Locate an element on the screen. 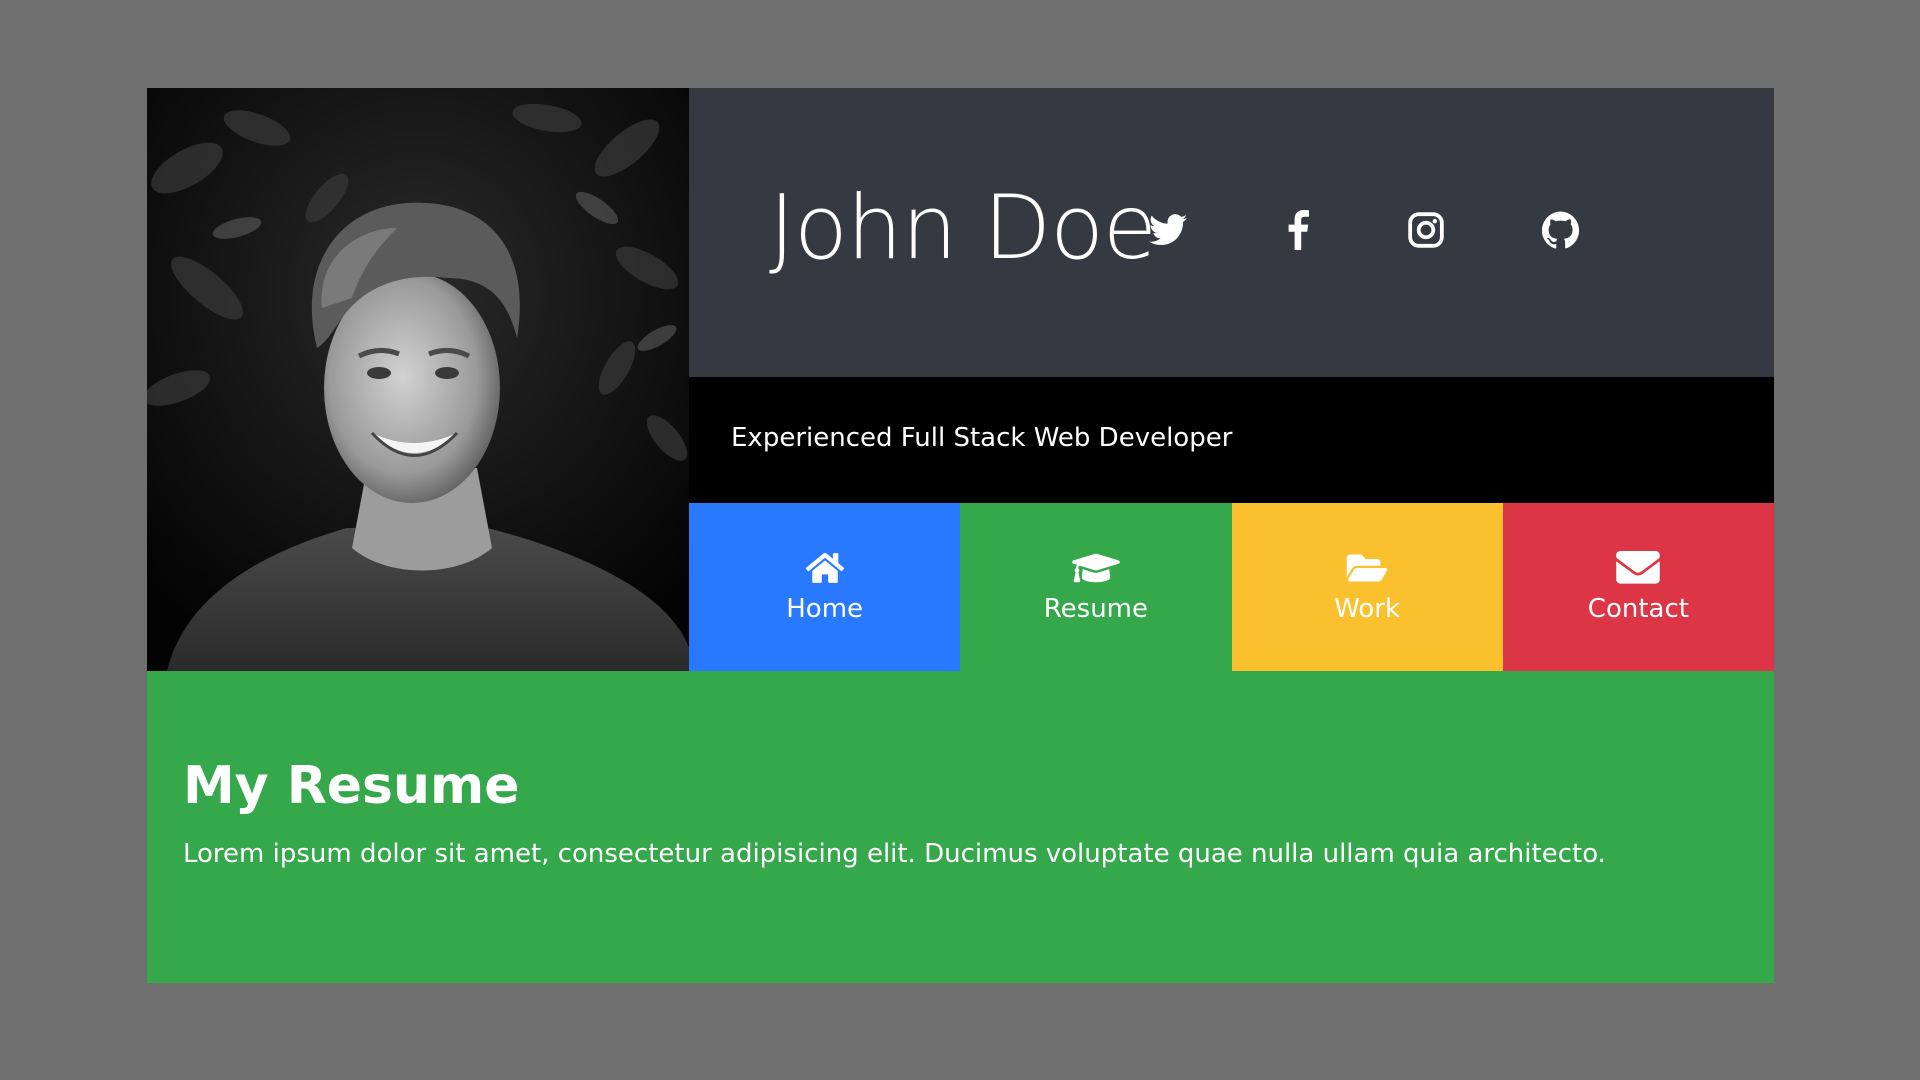 This screenshot has width=1920, height=1080. tagline-bar: Experienced Full Stack Web Developer is located at coordinates (1231, 440).